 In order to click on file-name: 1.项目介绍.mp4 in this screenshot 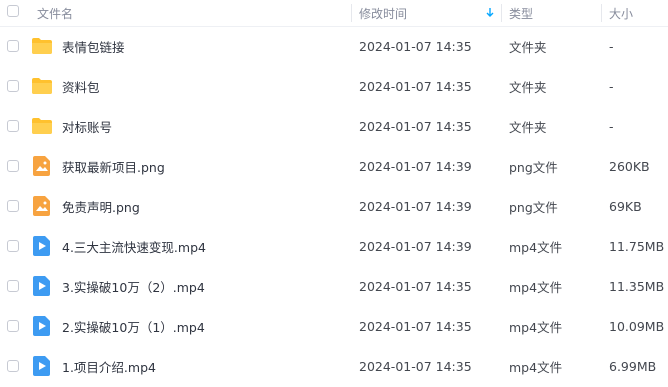, I will do `click(109, 366)`.